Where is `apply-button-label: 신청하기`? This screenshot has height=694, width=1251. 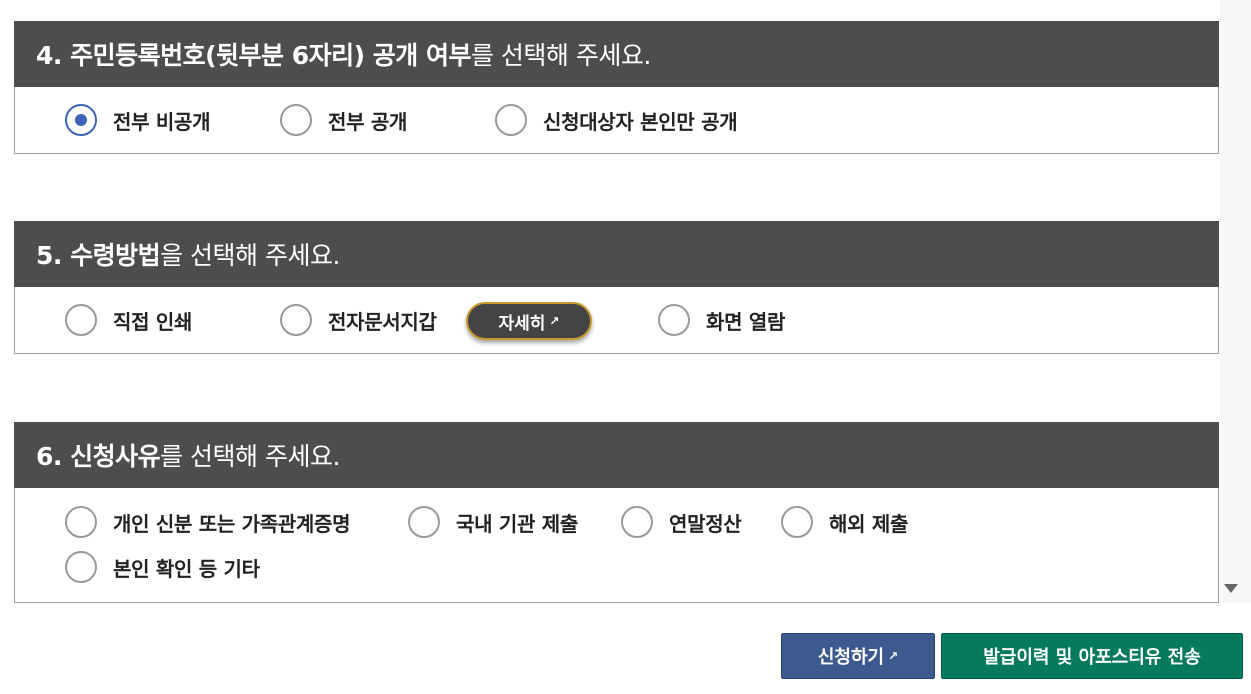 apply-button-label: 신청하기 is located at coordinates (851, 657).